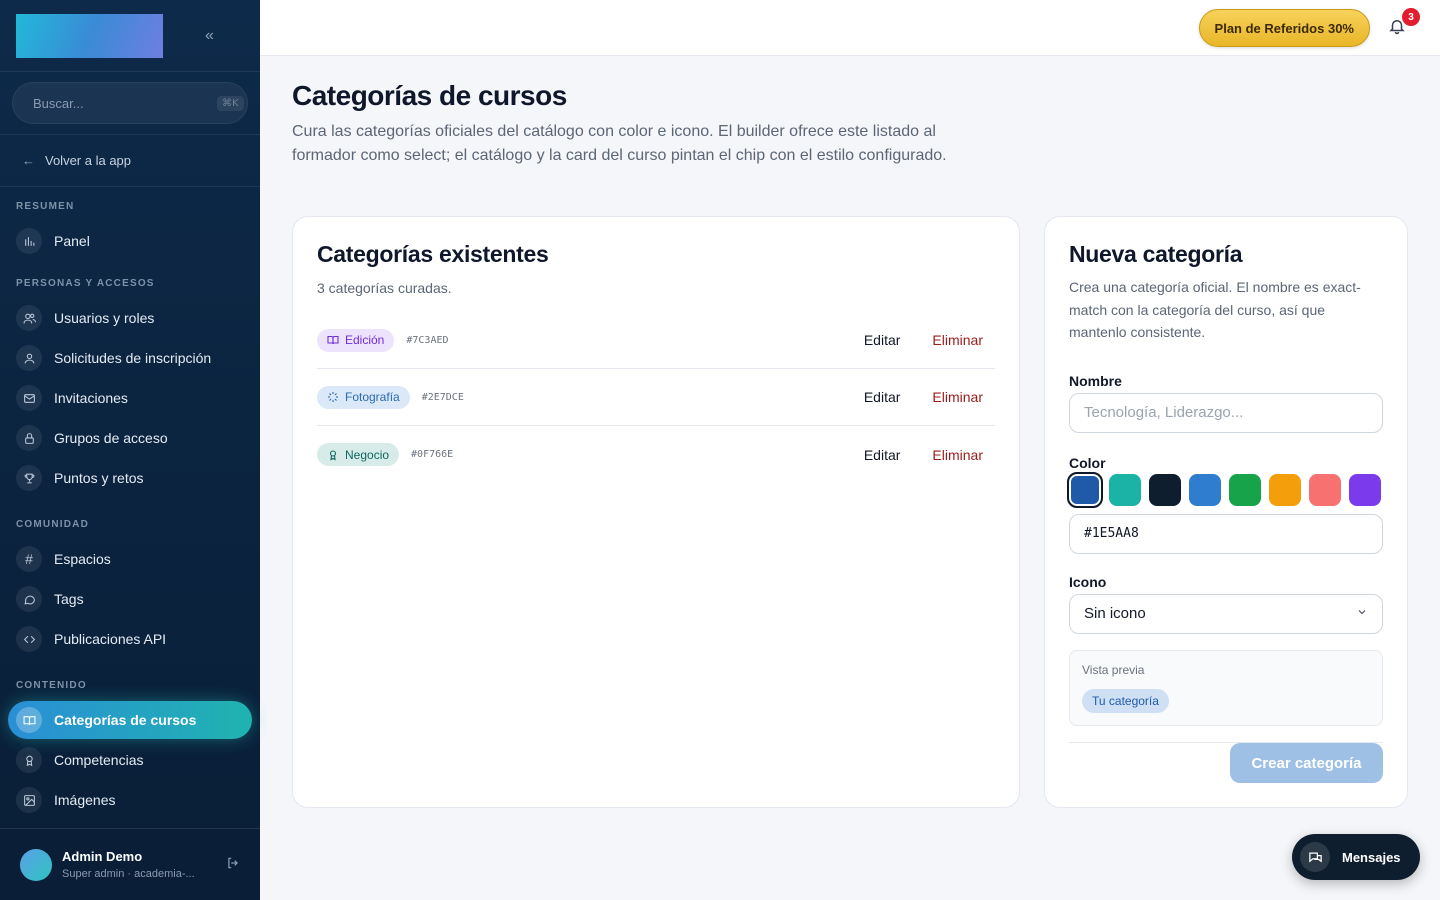 The height and width of the screenshot is (900, 1440). Describe the element at coordinates (1113, 669) in the screenshot. I see `preview-label: Vista previa` at that location.